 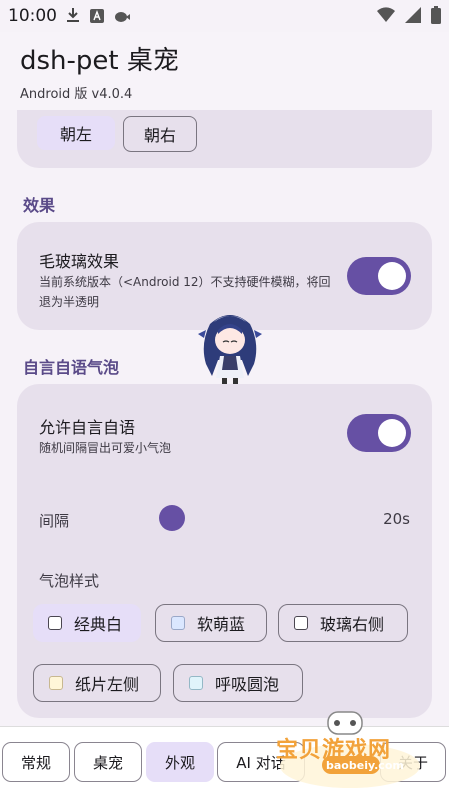 I want to click on glass-effect-desc: 当前系统版本（<Android 12）不支持硬件模糊，将回退为半透明, so click(x=185, y=292).